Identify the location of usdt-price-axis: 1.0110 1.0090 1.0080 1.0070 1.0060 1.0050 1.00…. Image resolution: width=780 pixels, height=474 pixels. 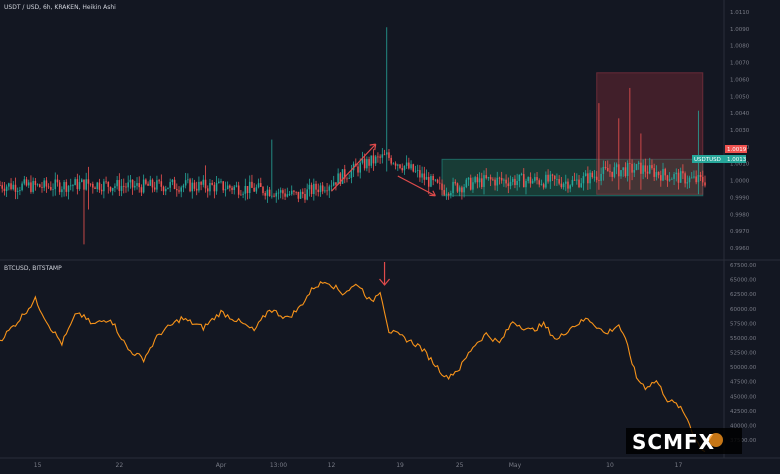
(740, 131).